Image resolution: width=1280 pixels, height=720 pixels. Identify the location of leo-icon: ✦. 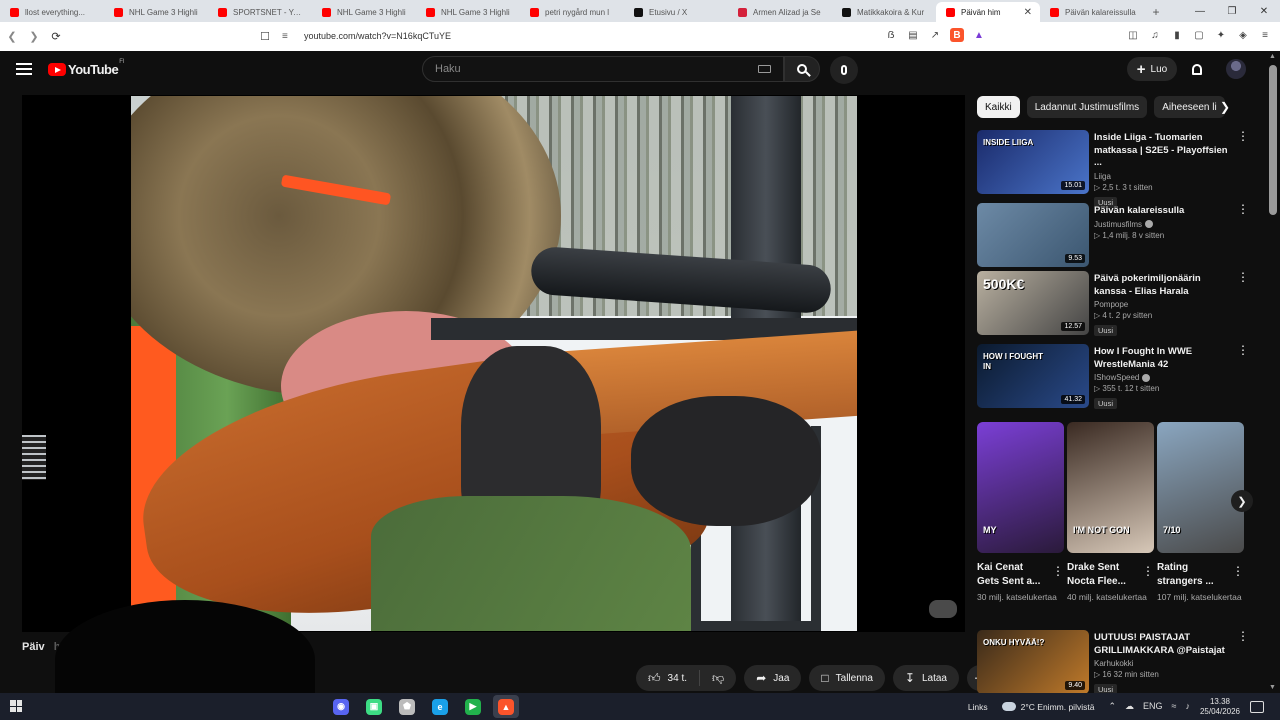
(1221, 35).